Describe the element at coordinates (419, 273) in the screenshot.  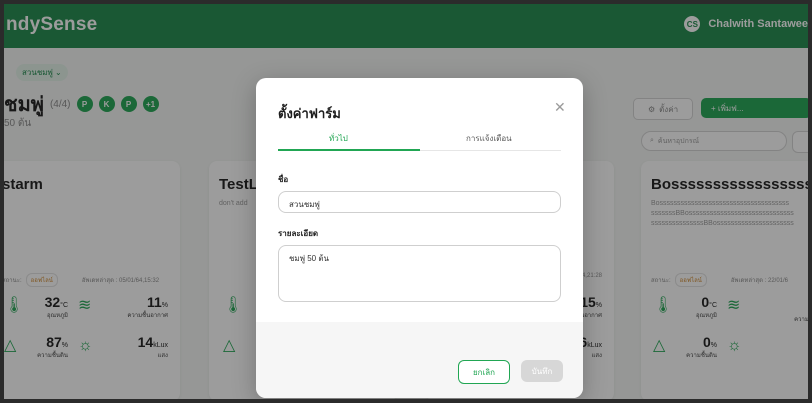
I see `farm-description-field: ชมพู่ 50 ต้น` at that location.